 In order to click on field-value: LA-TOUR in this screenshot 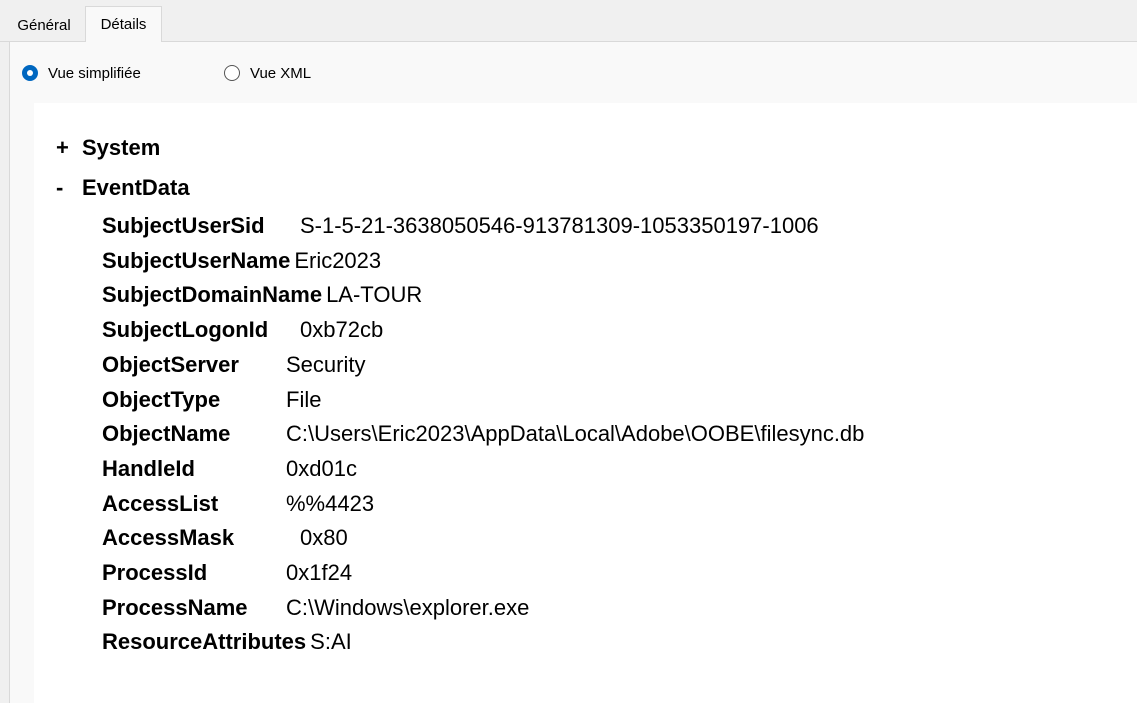, I will do `click(374, 295)`.